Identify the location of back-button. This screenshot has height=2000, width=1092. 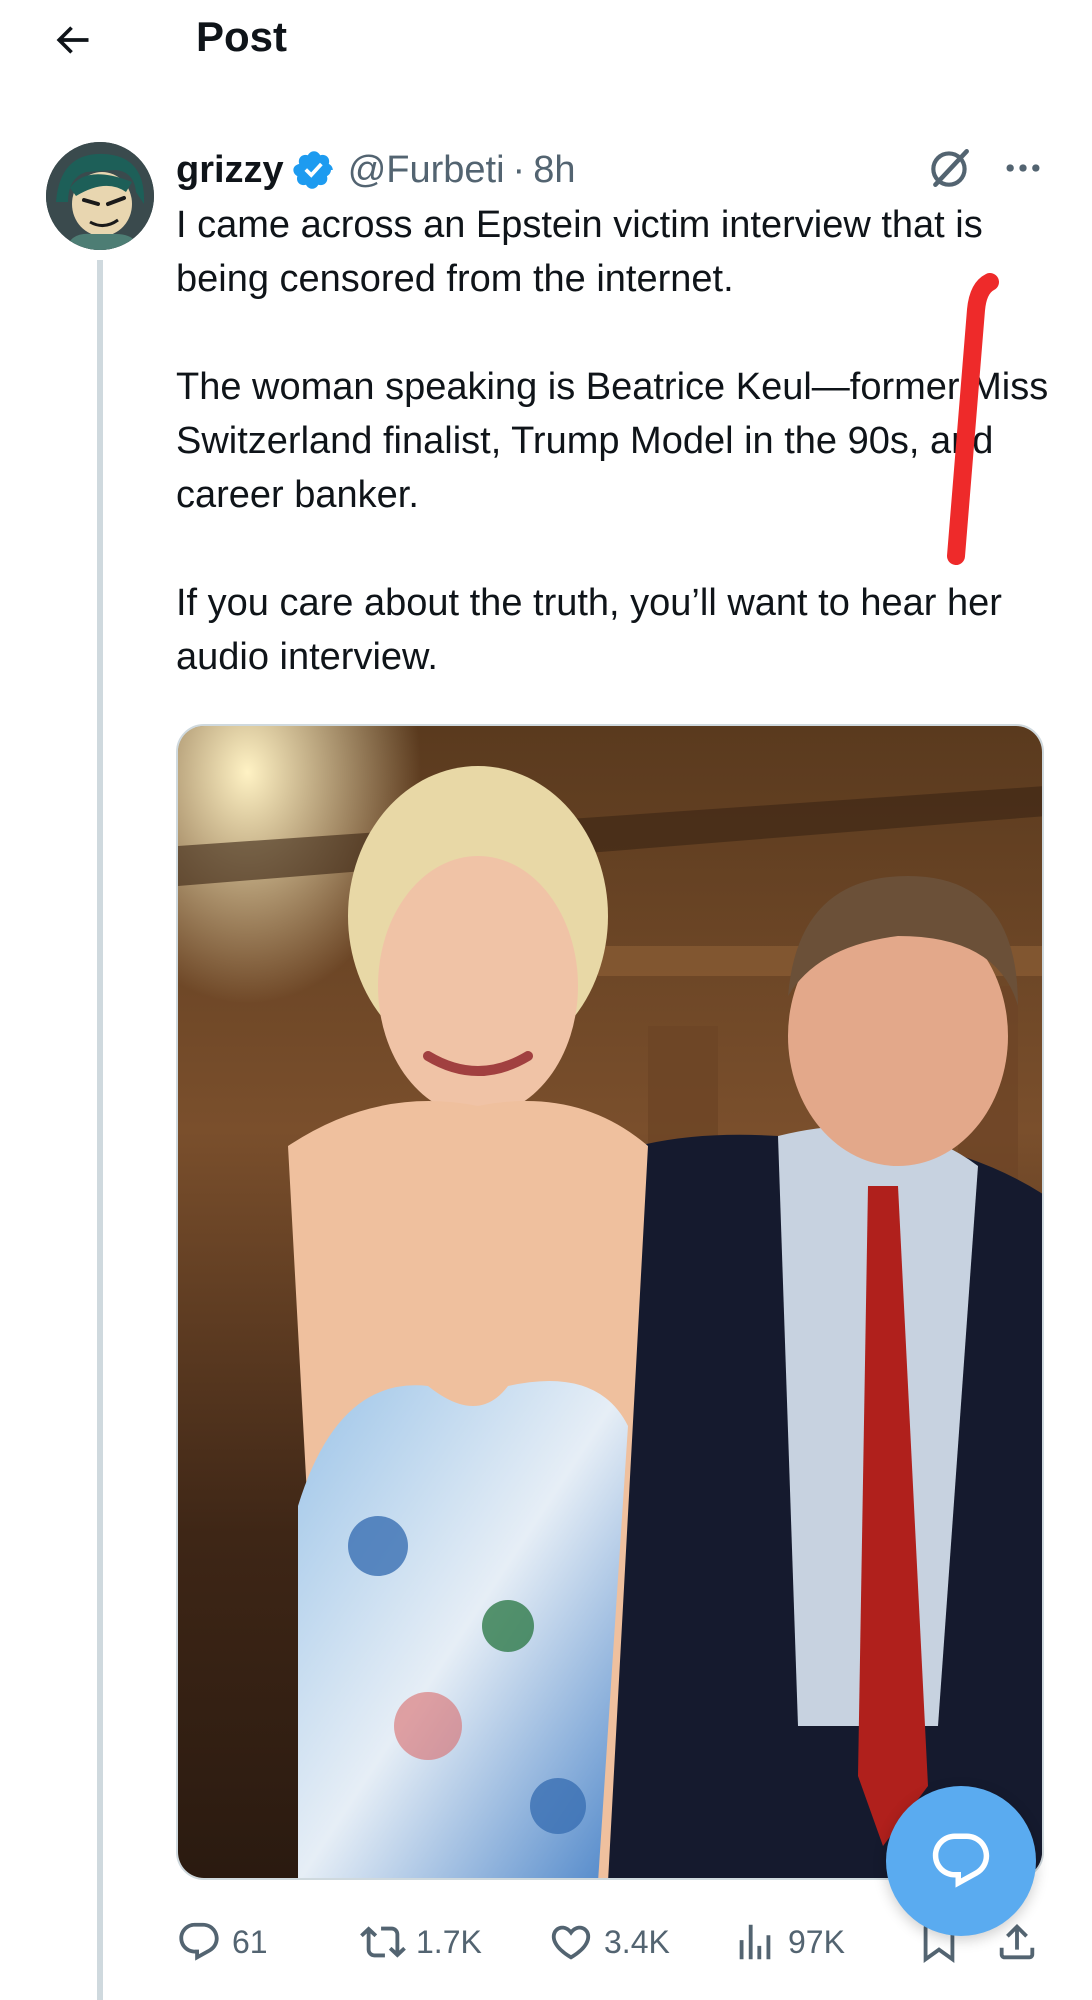
(72, 40).